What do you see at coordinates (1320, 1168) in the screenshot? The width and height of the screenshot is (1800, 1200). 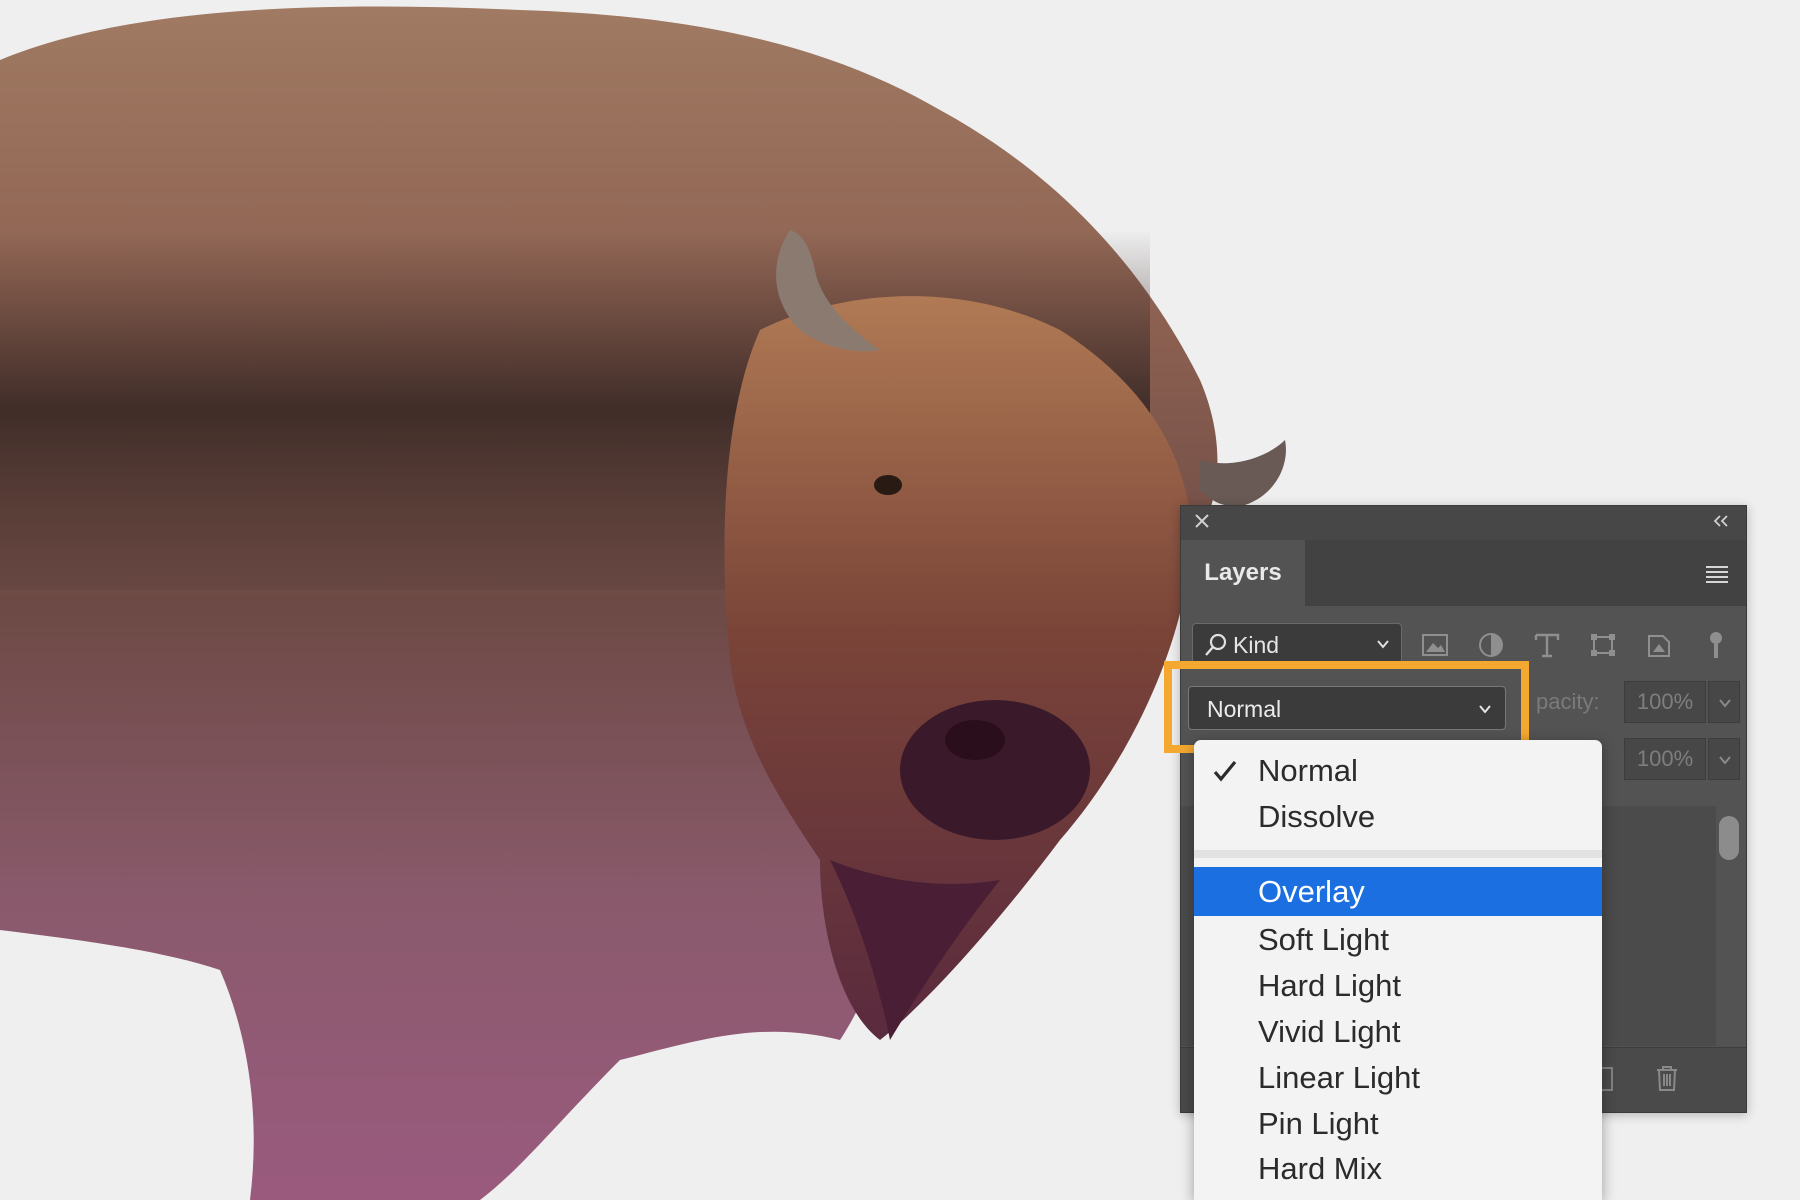 I see `menu-item-label: Hard Mix` at bounding box center [1320, 1168].